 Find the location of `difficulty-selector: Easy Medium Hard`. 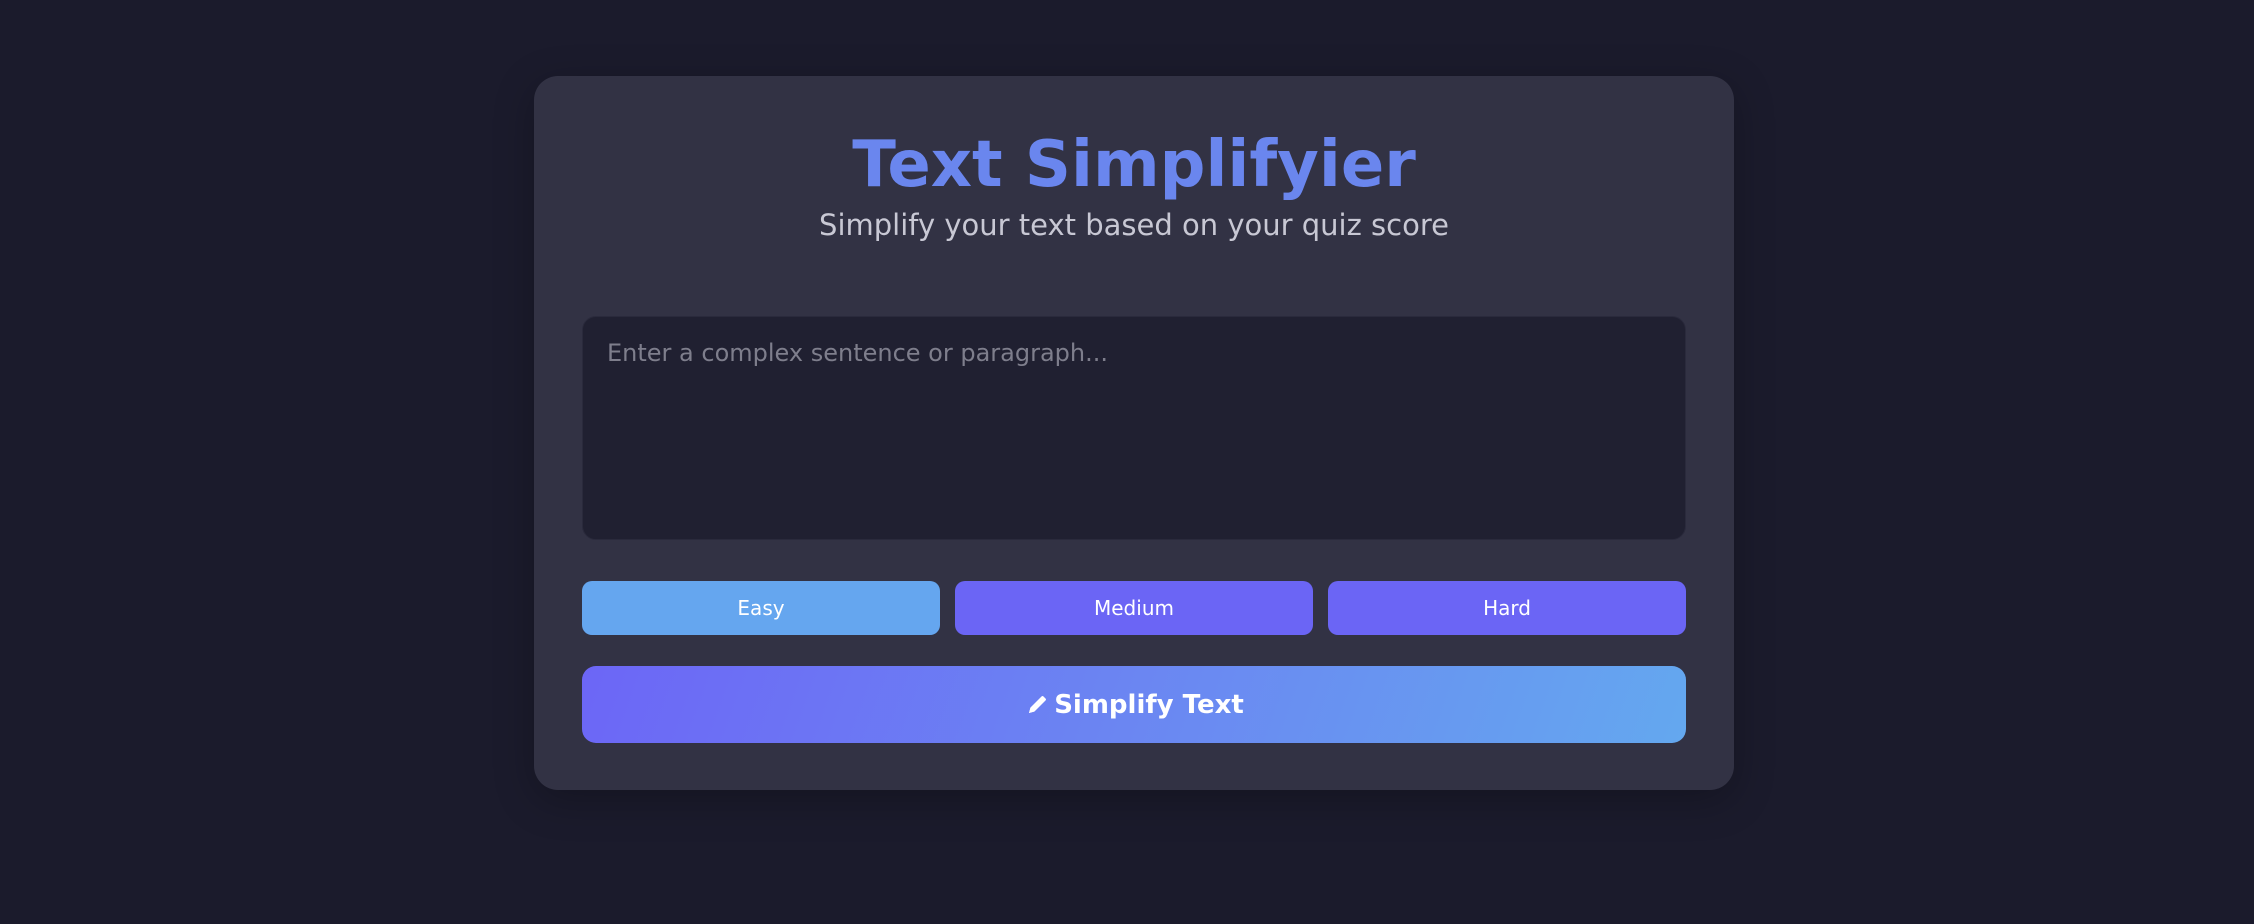

difficulty-selector: Easy Medium Hard is located at coordinates (1134, 608).